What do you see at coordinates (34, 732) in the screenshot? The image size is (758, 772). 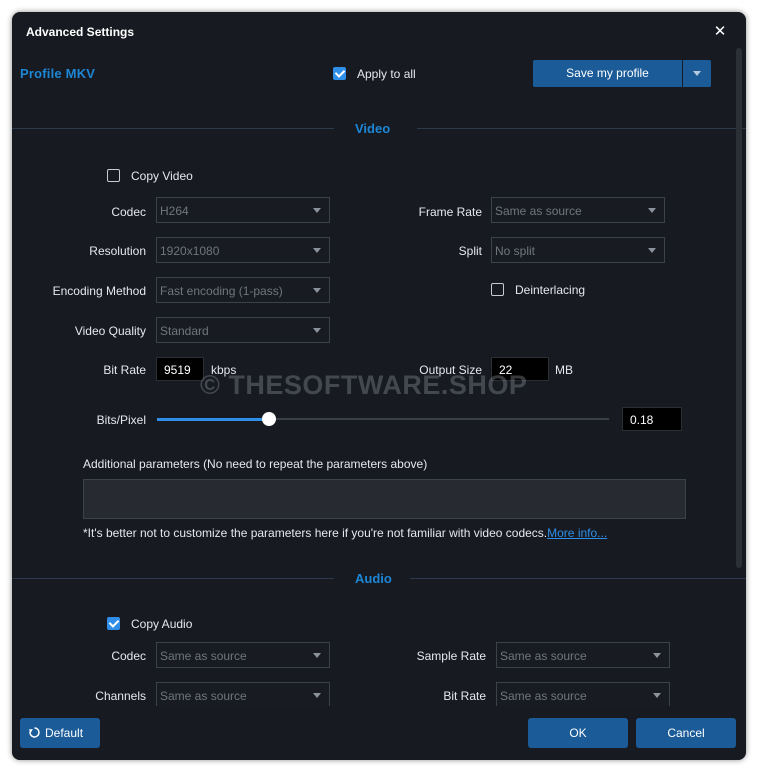 I see `reset-icon` at bounding box center [34, 732].